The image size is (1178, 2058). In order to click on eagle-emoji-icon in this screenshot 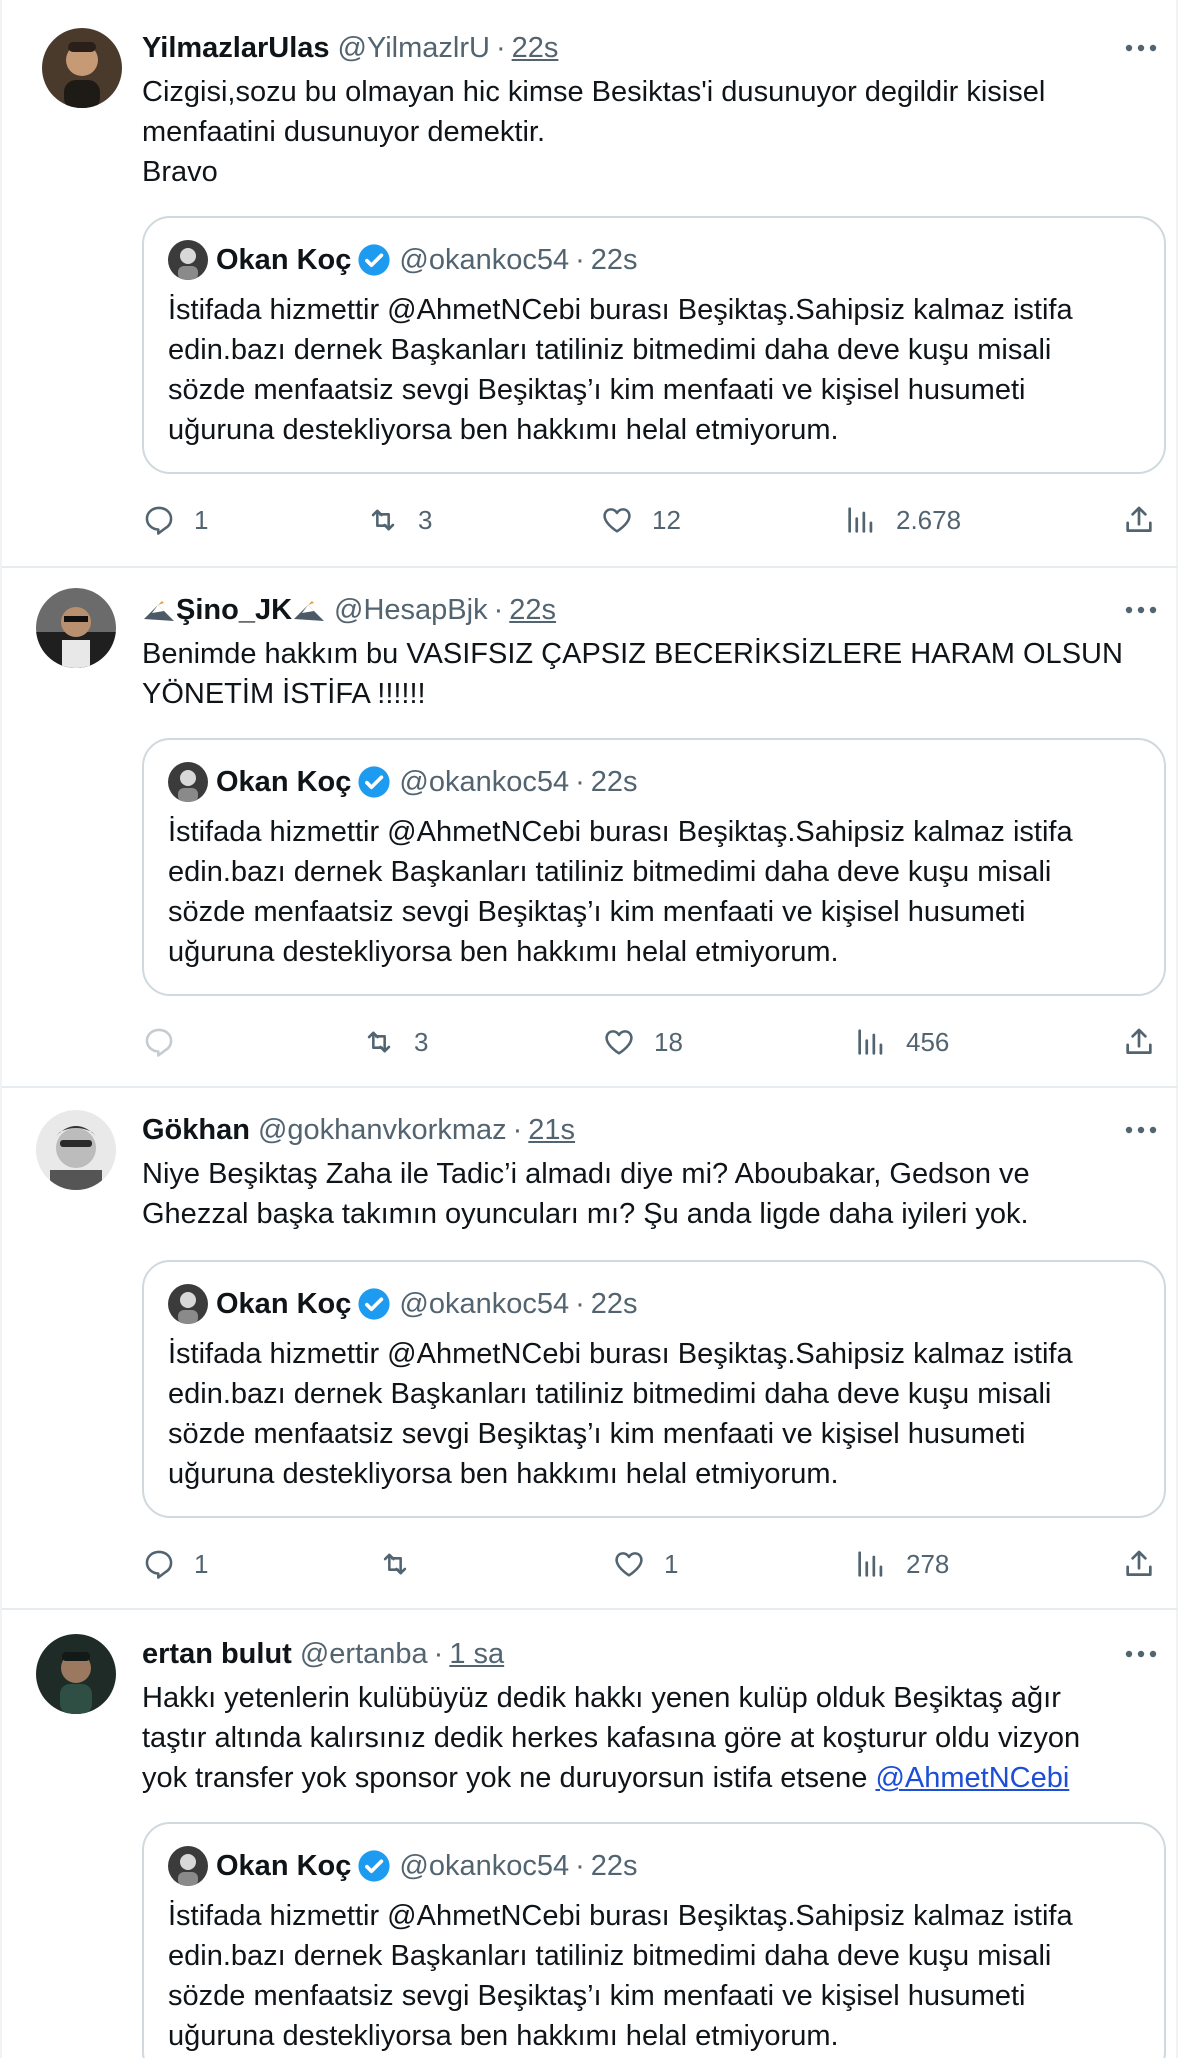, I will do `click(309, 611)`.